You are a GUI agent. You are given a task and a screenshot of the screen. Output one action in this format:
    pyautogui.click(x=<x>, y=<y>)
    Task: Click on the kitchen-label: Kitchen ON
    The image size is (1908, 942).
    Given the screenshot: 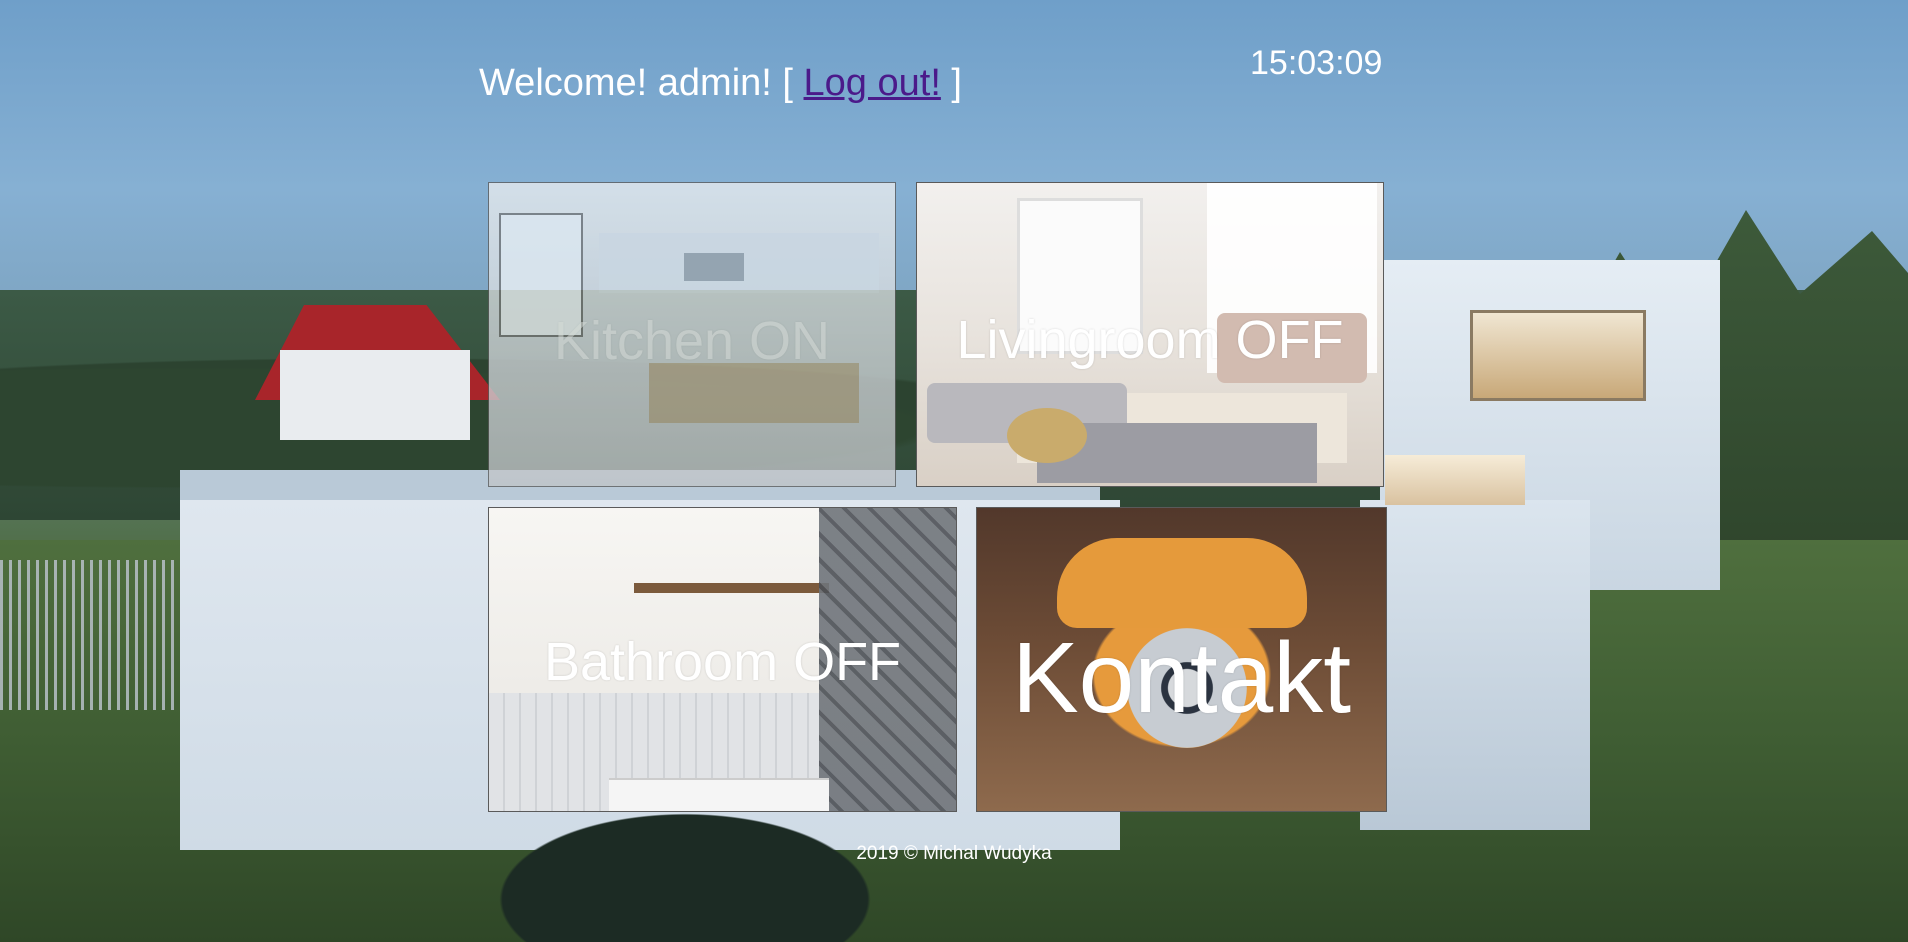 What is the action you would take?
    pyautogui.click(x=692, y=340)
    